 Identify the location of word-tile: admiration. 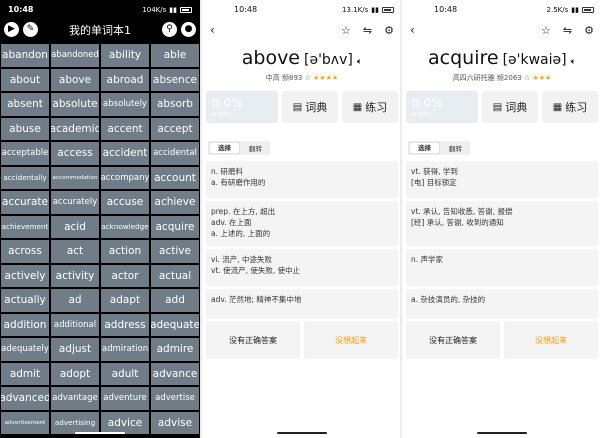
(125, 349).